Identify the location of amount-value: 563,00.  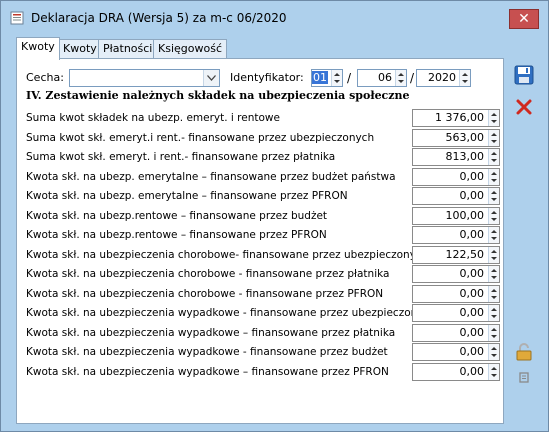
(465, 137).